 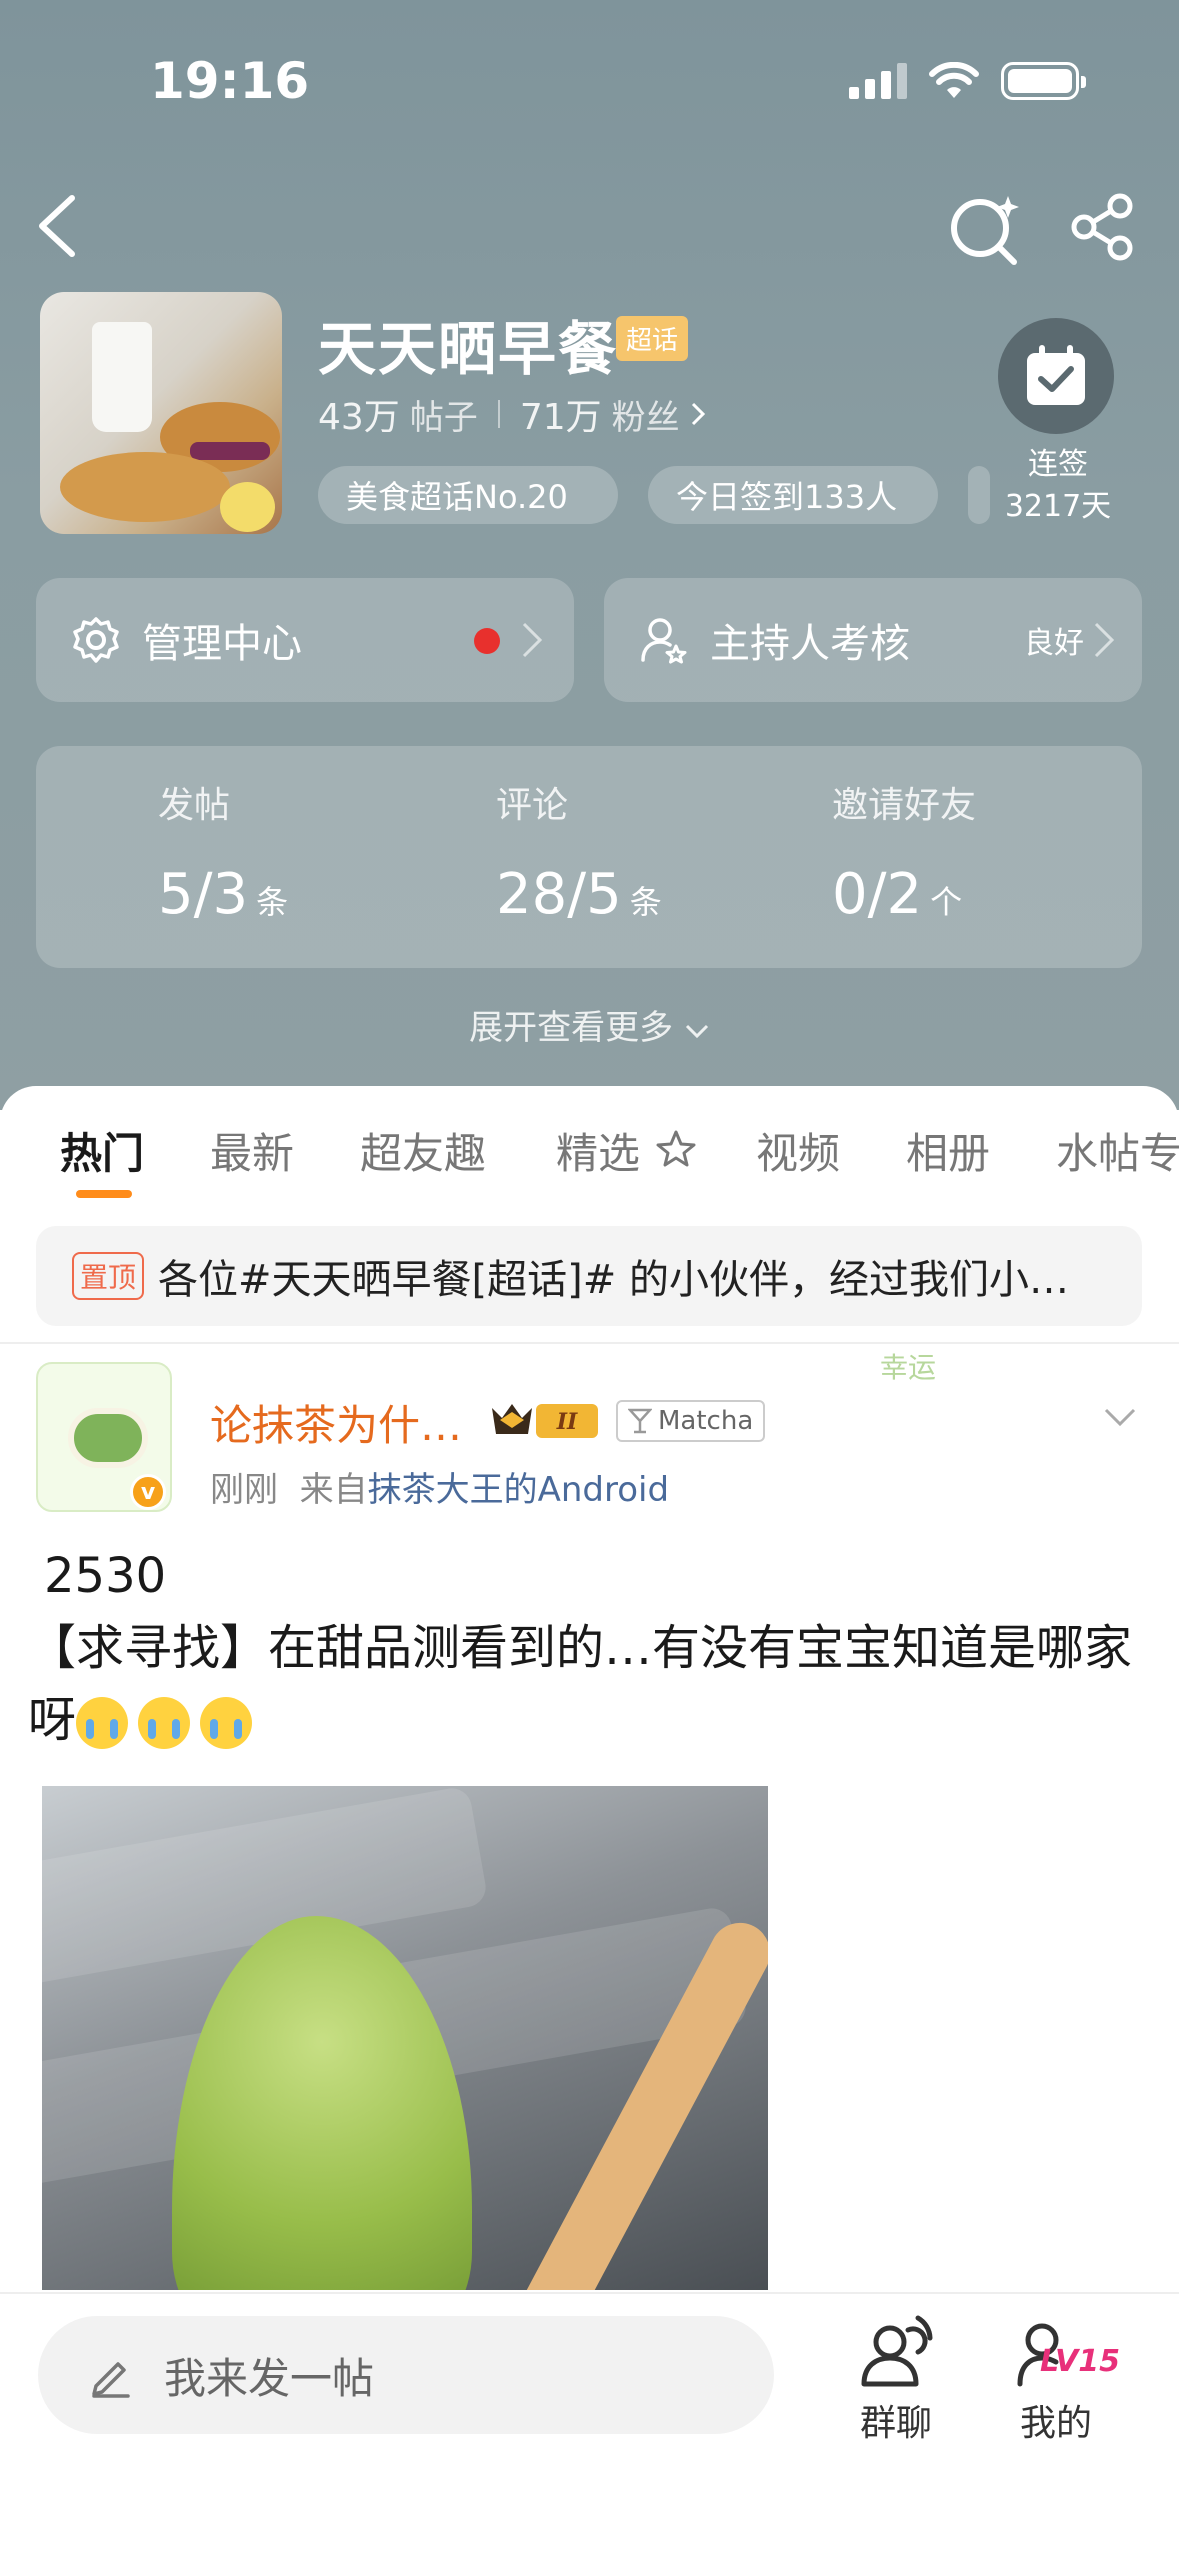 I want to click on verified-badge: v, so click(x=148, y=1492).